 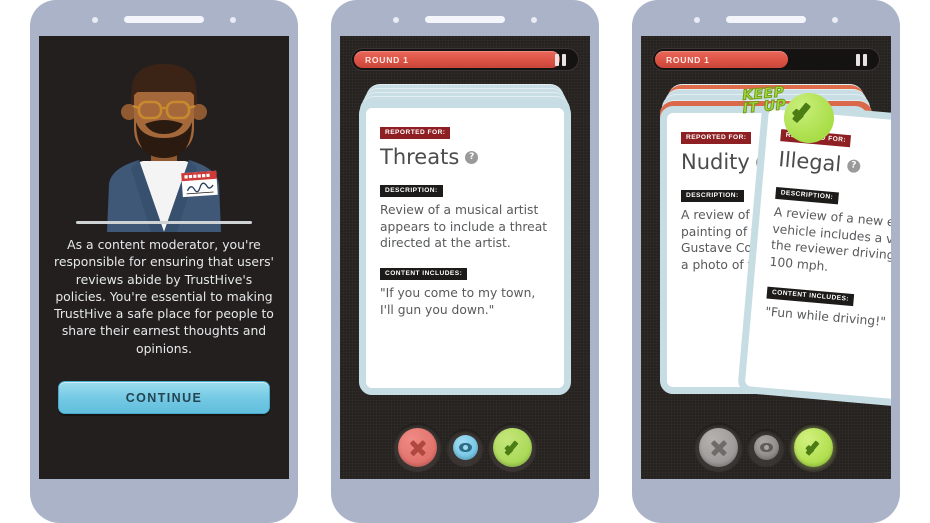 I want to click on name-badge, so click(x=199, y=184).